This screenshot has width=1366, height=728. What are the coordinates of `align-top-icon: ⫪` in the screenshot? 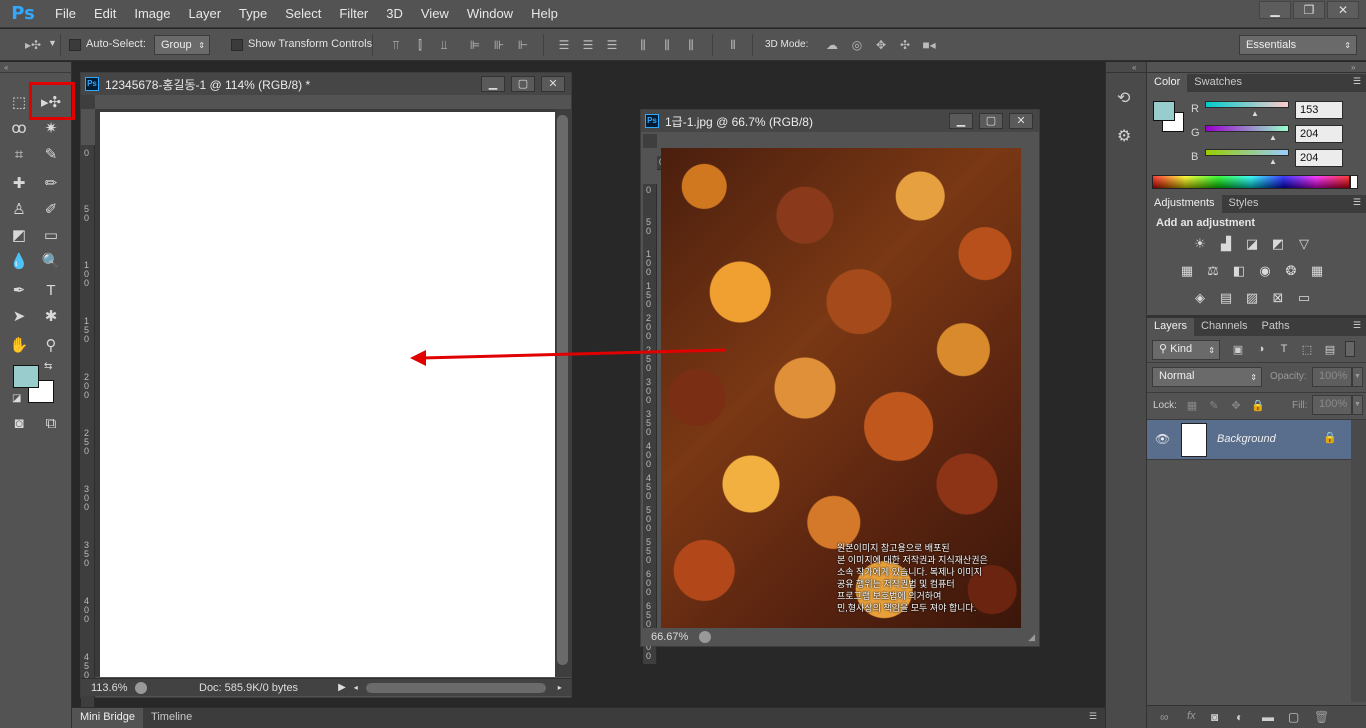 It's located at (396, 45).